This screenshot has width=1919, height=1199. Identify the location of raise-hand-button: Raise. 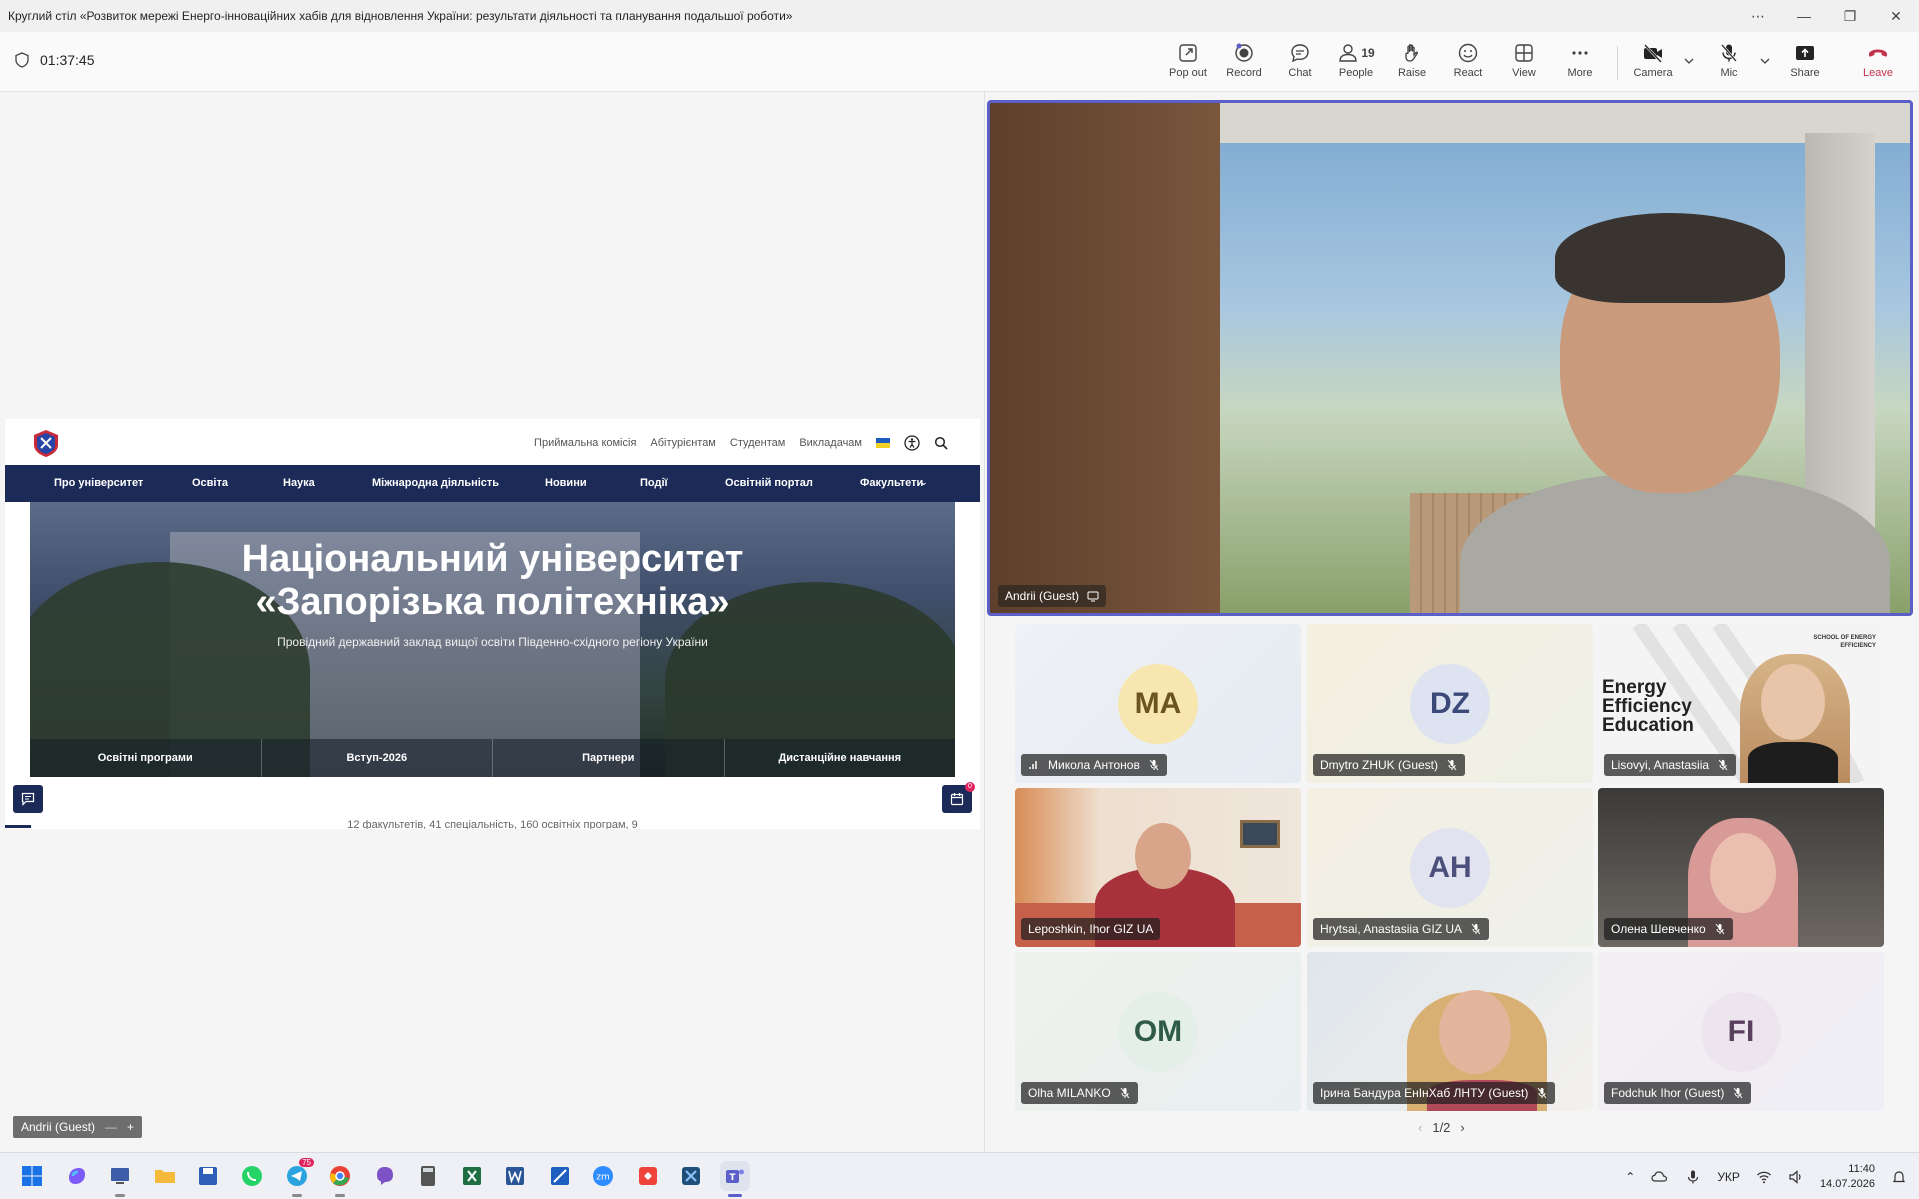
(1412, 63).